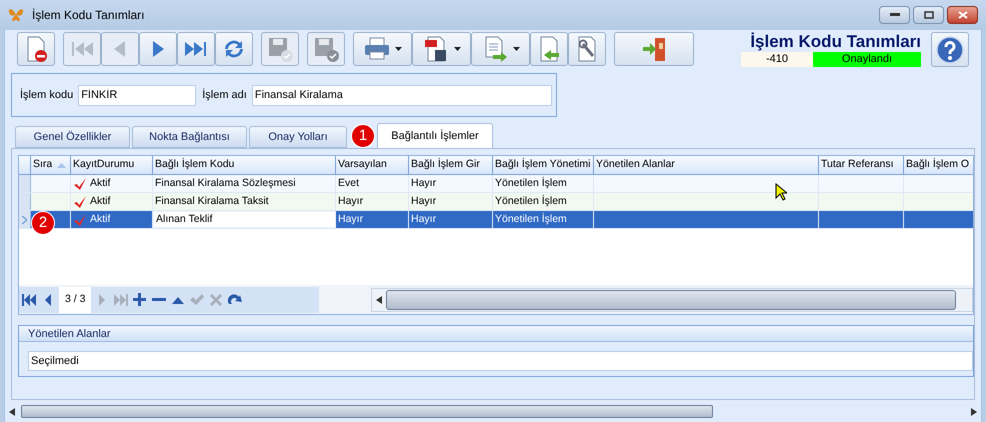 The image size is (986, 422). Describe the element at coordinates (861, 165) in the screenshot. I see `column-header: Tutar Referansı` at that location.